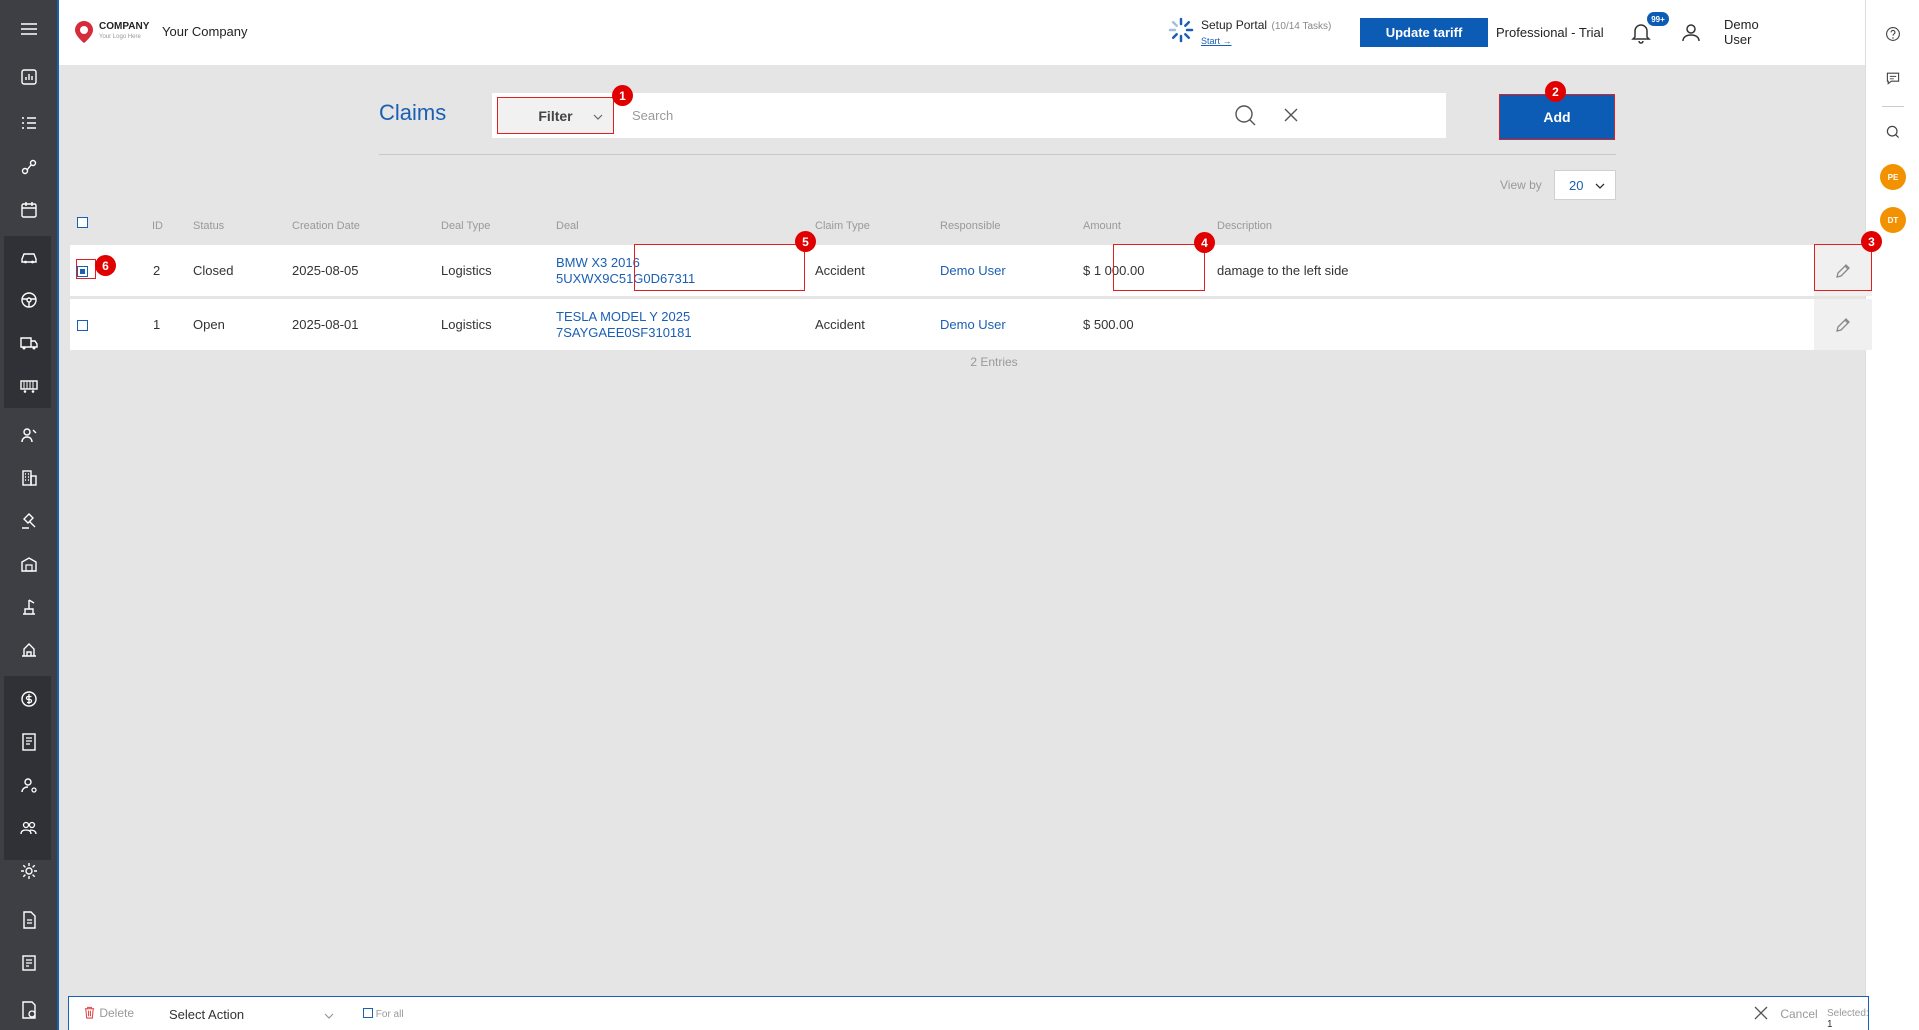 The width and height of the screenshot is (1919, 1030). What do you see at coordinates (1893, 220) in the screenshot?
I see `avatar: DT` at bounding box center [1893, 220].